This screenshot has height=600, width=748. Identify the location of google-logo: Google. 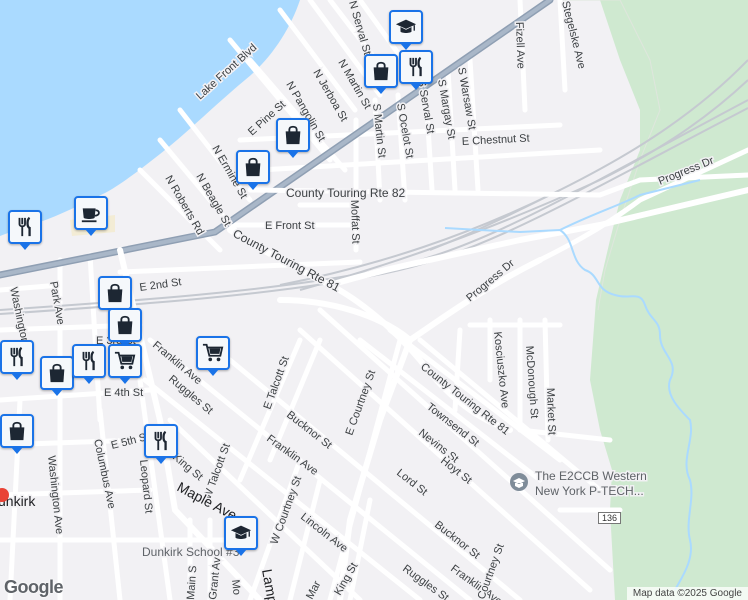
(34, 587).